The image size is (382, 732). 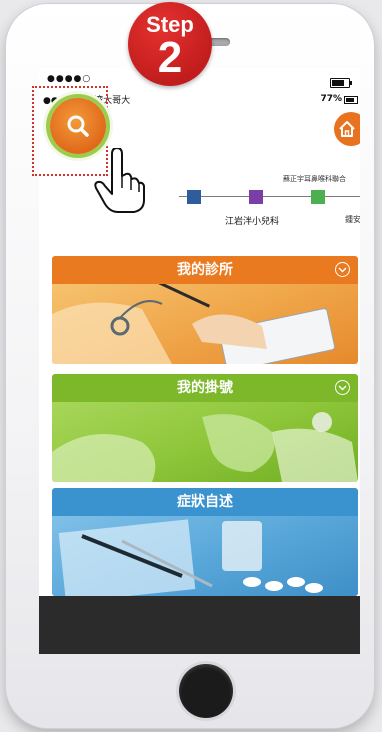 I want to click on clinic-label: 鍾安, so click(x=352, y=219).